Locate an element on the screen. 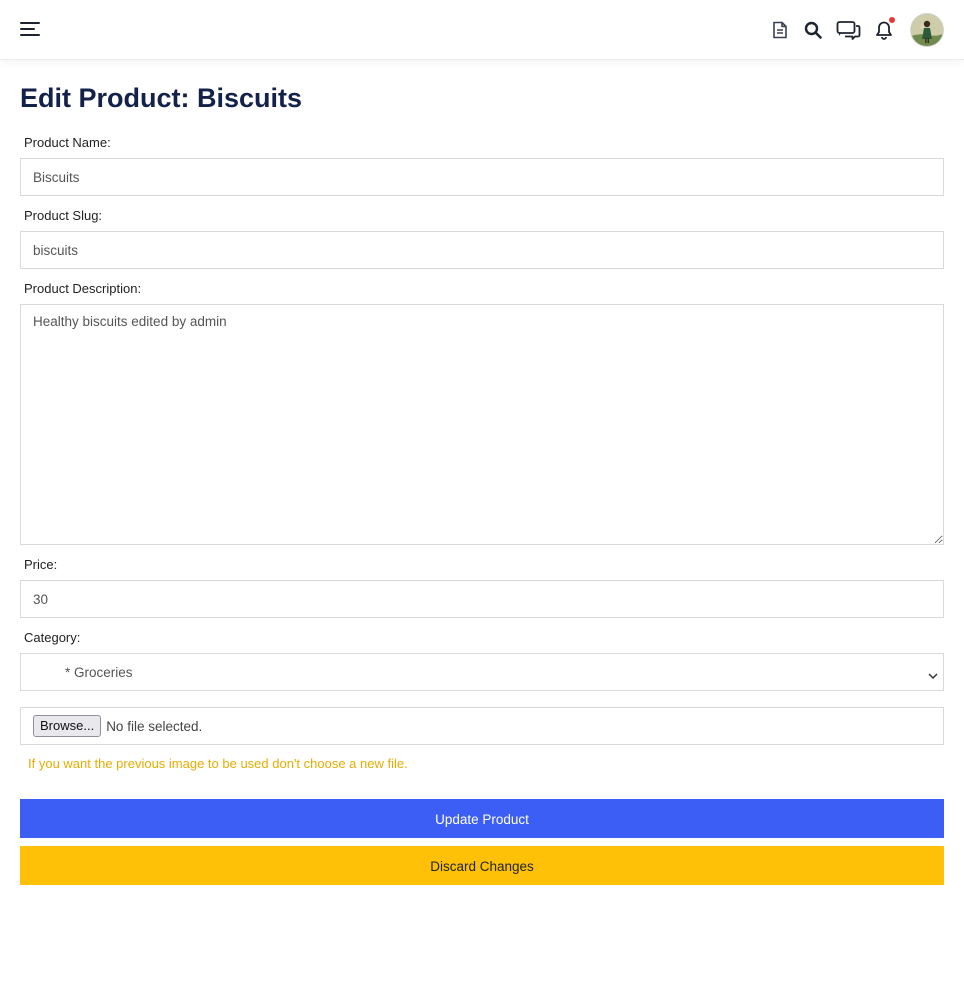 This screenshot has height=1005, width=964. product-name-label: Product Name: is located at coordinates (67, 142).